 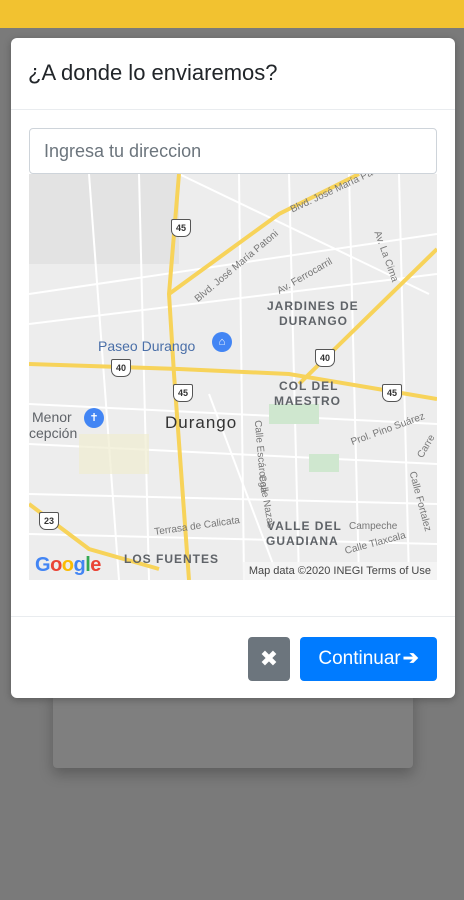 I want to click on times-icon: ✖, so click(x=269, y=658).